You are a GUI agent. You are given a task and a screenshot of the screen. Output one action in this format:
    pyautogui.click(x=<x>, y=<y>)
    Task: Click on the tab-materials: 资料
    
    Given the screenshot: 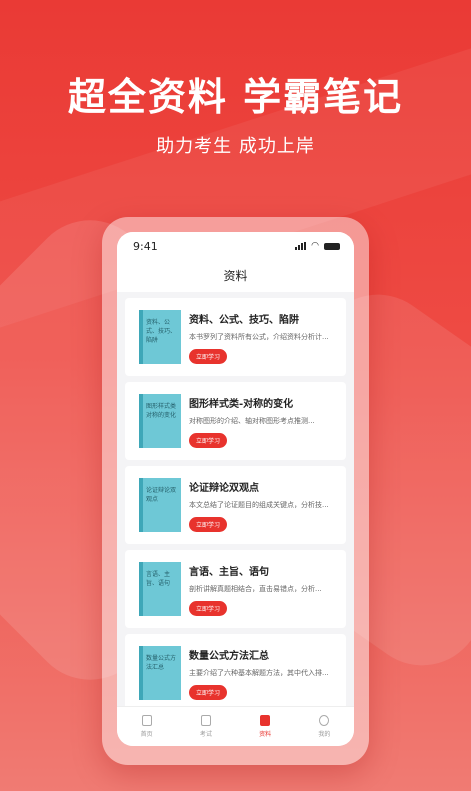 What is the action you would take?
    pyautogui.click(x=265, y=726)
    